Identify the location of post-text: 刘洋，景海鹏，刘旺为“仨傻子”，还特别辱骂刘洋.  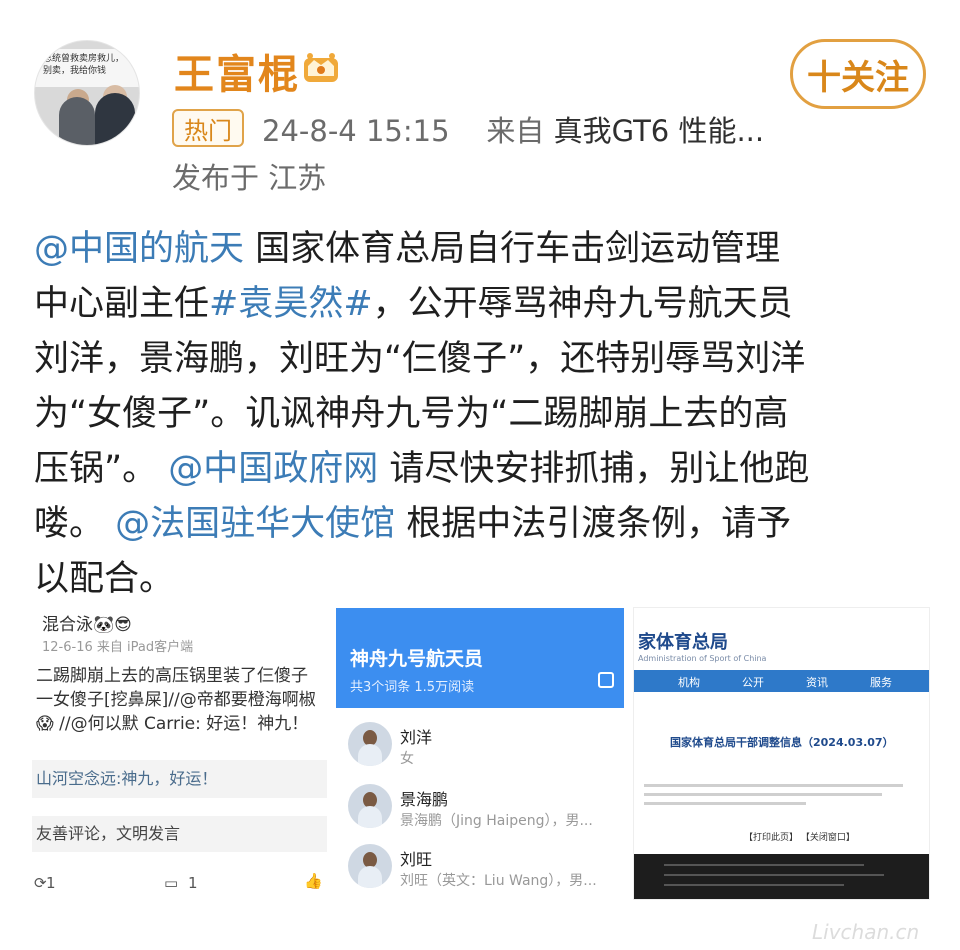
(420, 359).